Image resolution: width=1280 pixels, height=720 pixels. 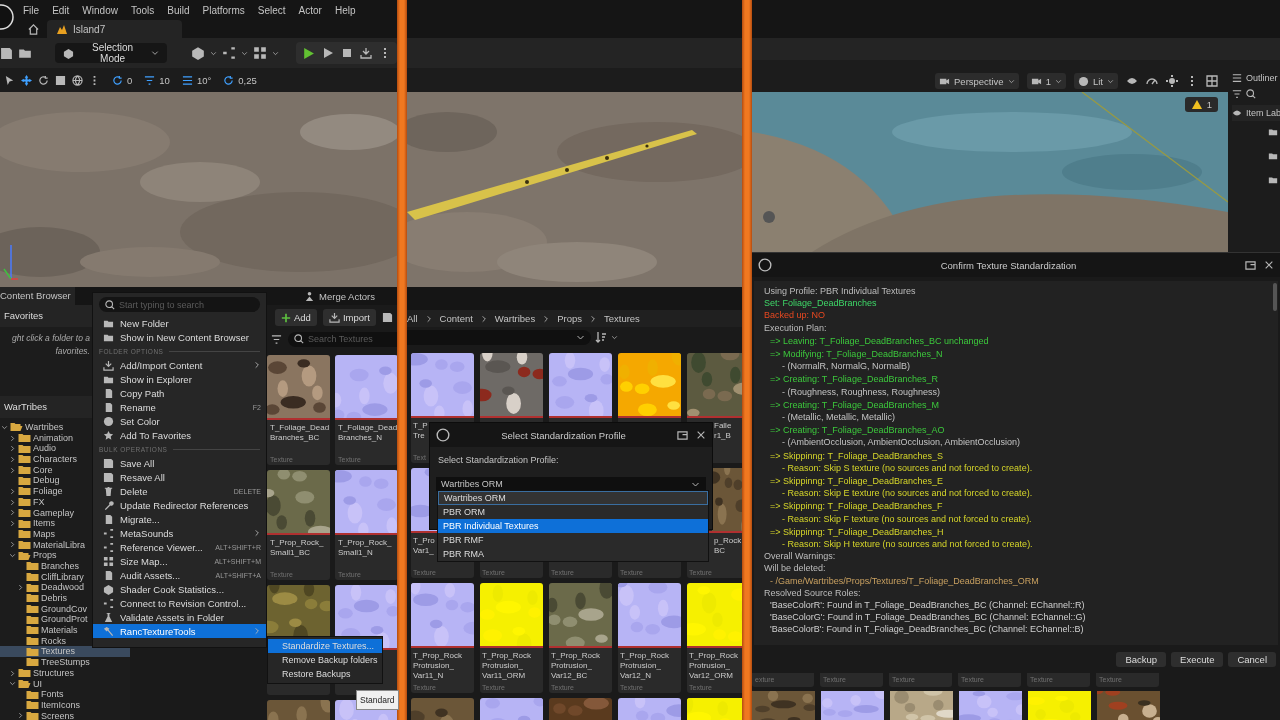 I want to click on folder-name: TreeStumps, so click(x=65, y=662).